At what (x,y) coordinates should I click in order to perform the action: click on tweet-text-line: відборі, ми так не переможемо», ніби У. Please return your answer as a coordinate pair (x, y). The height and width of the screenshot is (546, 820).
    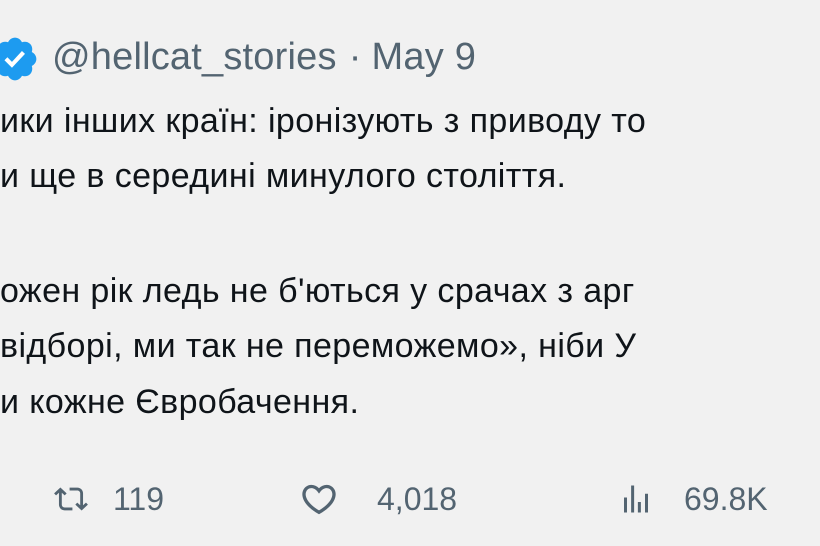
    Looking at the image, I should click on (318, 346).